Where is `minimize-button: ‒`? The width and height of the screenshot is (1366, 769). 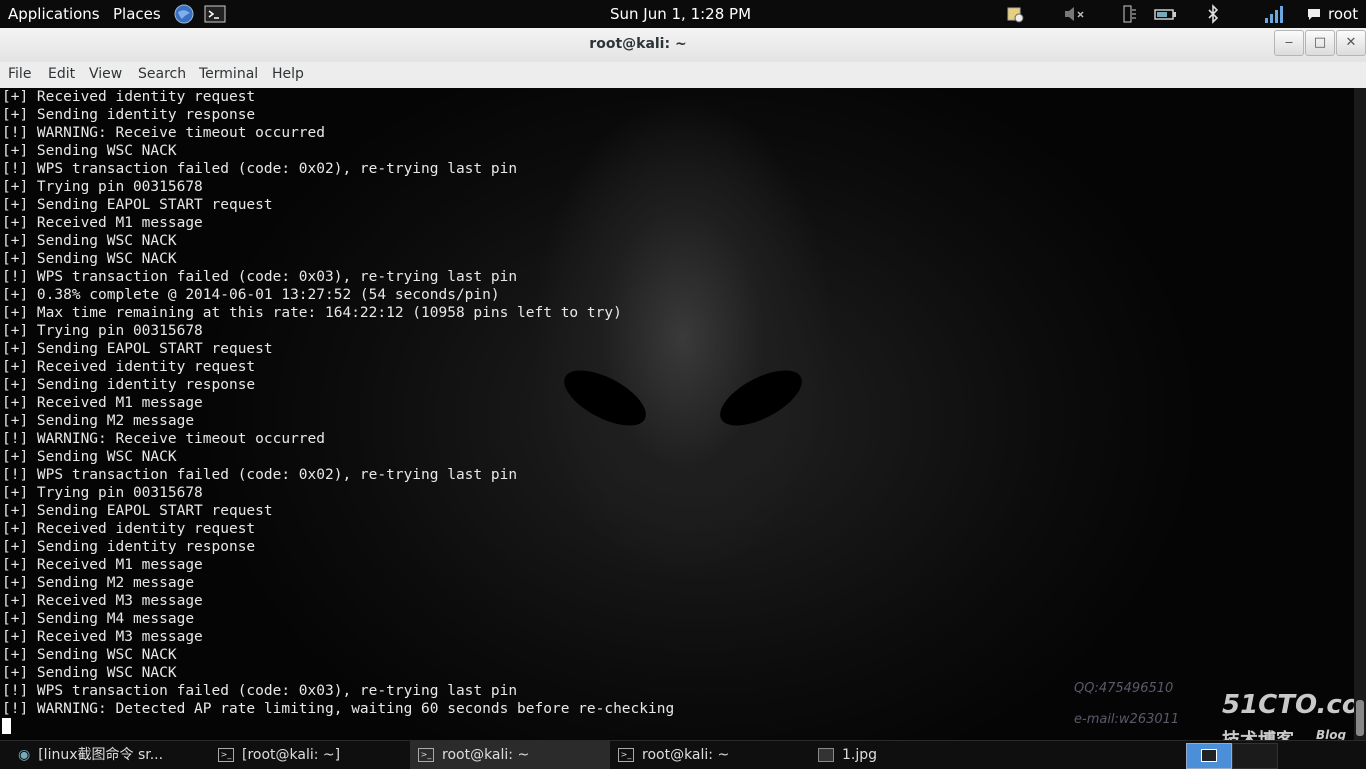
minimize-button: ‒ is located at coordinates (1289, 43).